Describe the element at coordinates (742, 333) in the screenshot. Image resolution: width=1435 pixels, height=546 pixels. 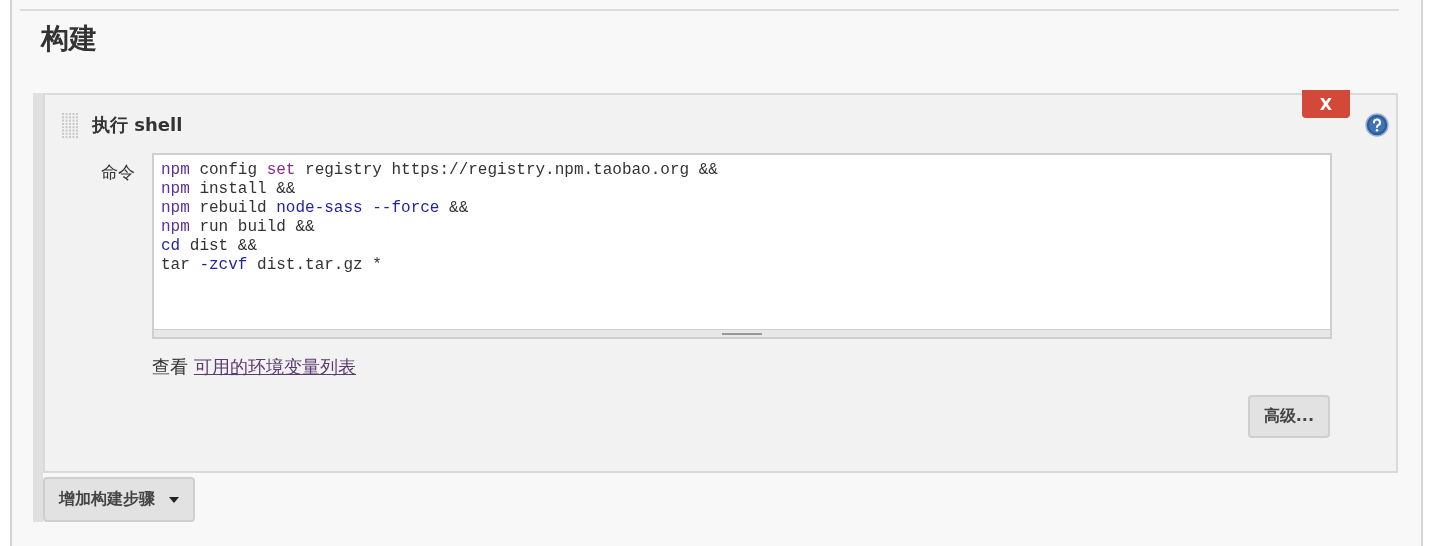
I see `resize-handle` at that location.